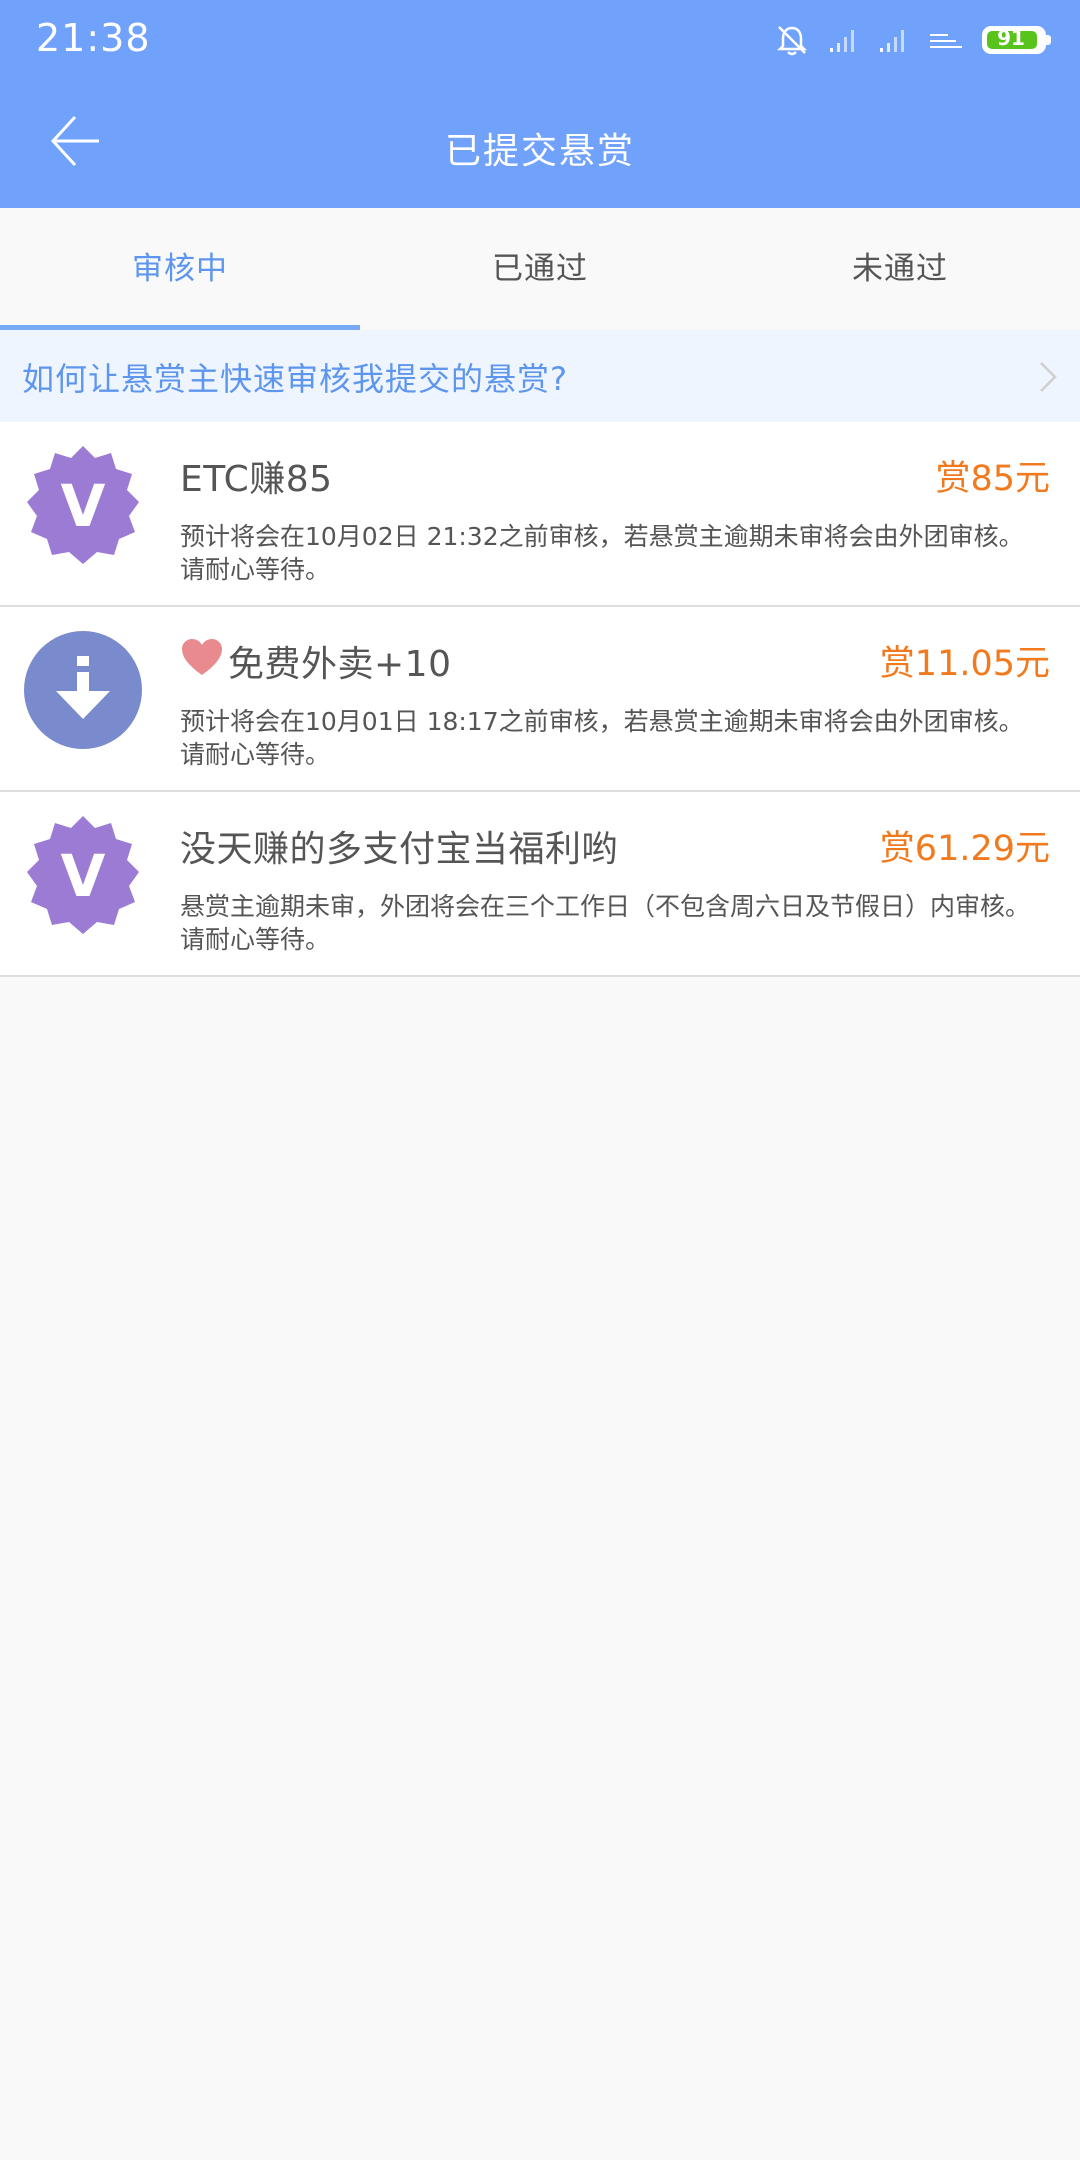 The width and height of the screenshot is (1080, 2160). What do you see at coordinates (964, 664) in the screenshot?
I see `item-reward: 赏11.05元` at bounding box center [964, 664].